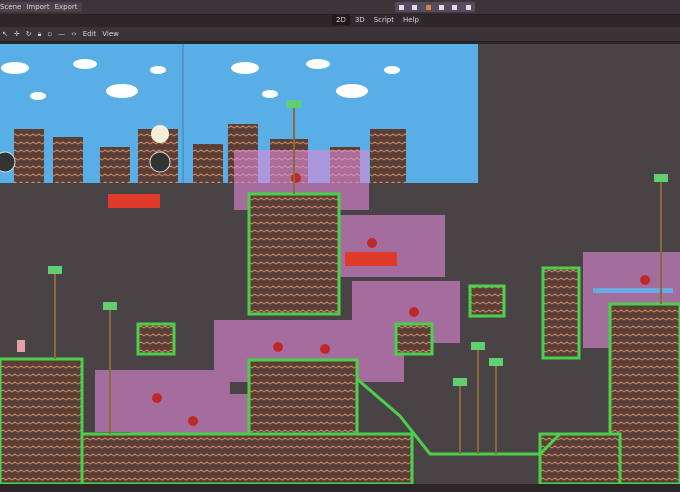  Describe the element at coordinates (90, 34) in the screenshot. I see `edit-menu: Edit` at that location.